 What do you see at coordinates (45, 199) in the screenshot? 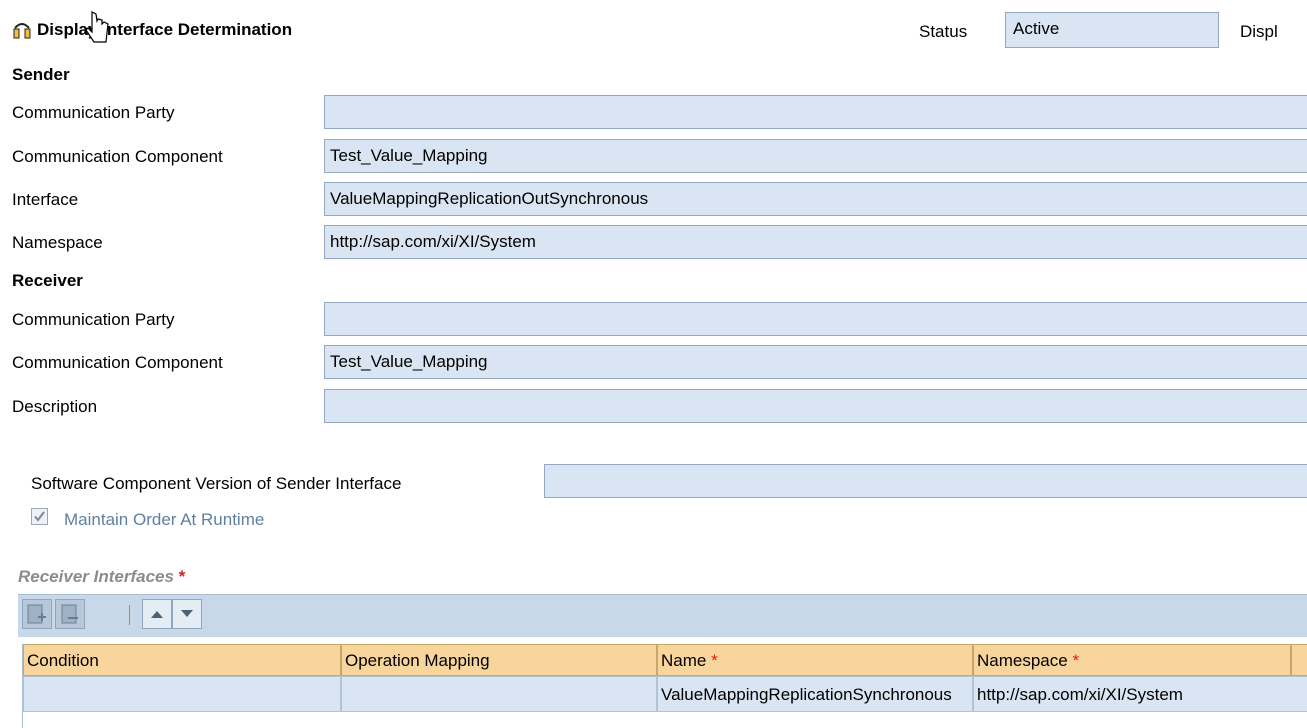
I see `sender-interface-label: Interface` at bounding box center [45, 199].